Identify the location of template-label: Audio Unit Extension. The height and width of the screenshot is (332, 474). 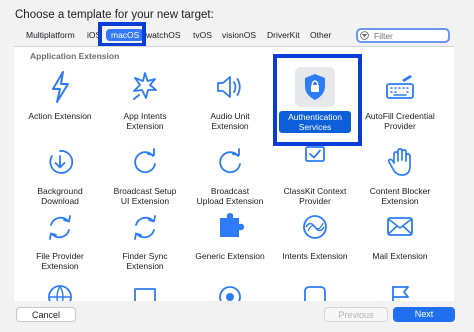
(230, 121).